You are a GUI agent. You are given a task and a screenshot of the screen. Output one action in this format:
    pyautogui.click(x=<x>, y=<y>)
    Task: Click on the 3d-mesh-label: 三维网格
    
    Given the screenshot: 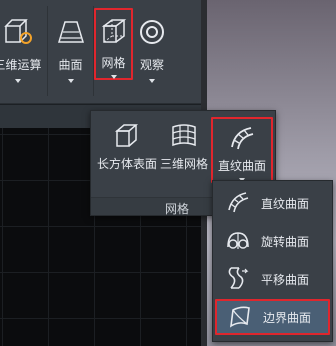 What is the action you would take?
    pyautogui.click(x=183, y=164)
    